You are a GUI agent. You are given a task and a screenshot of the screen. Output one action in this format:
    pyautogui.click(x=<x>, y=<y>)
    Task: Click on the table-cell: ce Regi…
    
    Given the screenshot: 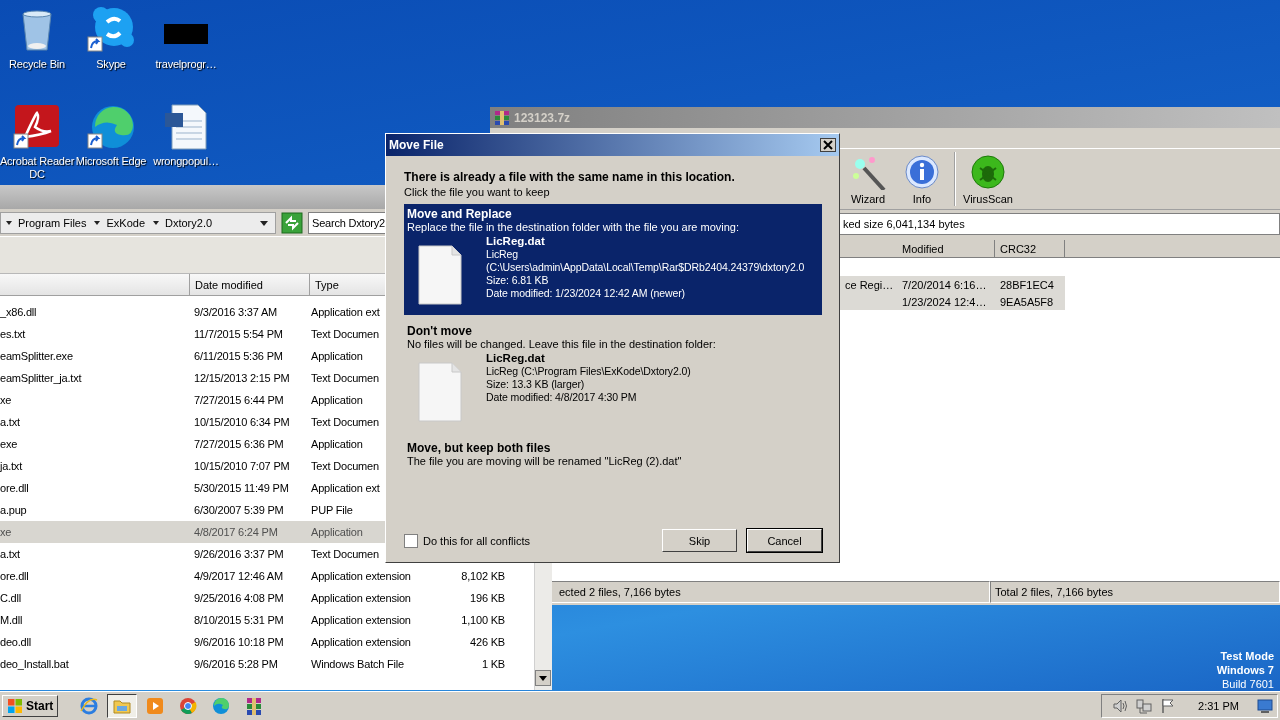 What is the action you would take?
    pyautogui.click(x=869, y=284)
    